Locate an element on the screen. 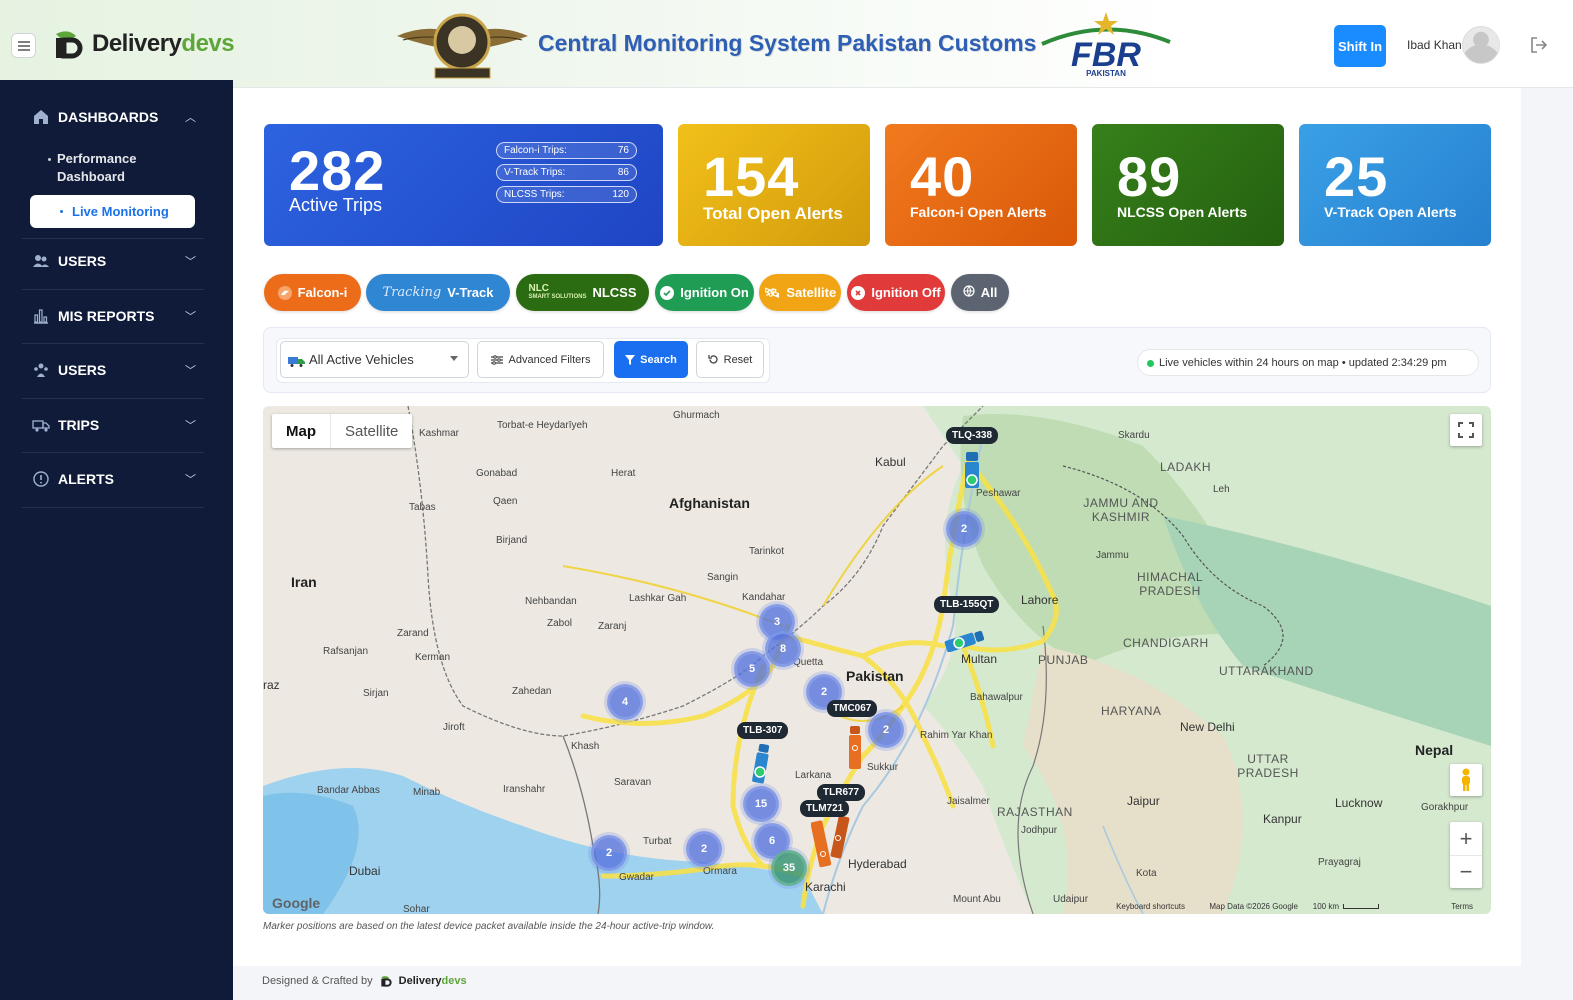 This screenshot has width=1573, height=1000. map-label-city: Bandar Abbas is located at coordinates (348, 790).